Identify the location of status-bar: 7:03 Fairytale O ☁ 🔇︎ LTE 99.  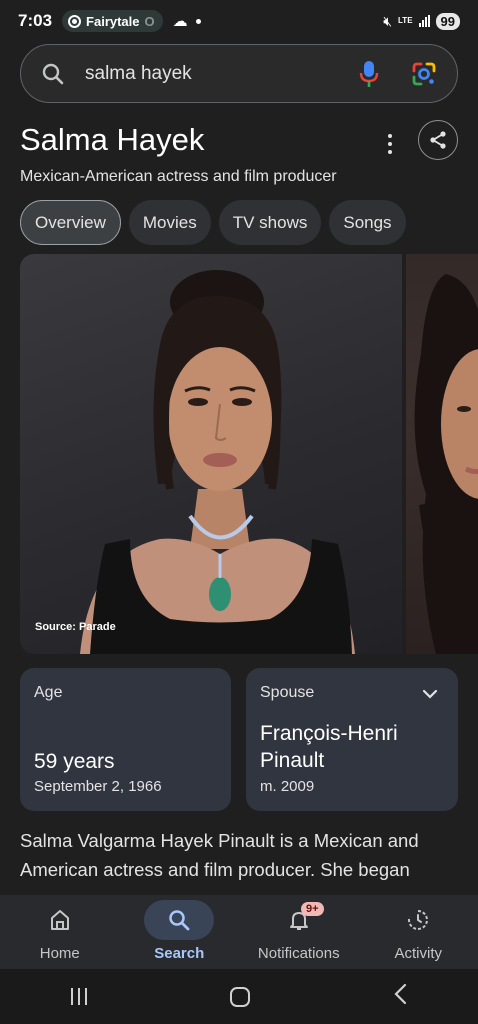
(239, 21).